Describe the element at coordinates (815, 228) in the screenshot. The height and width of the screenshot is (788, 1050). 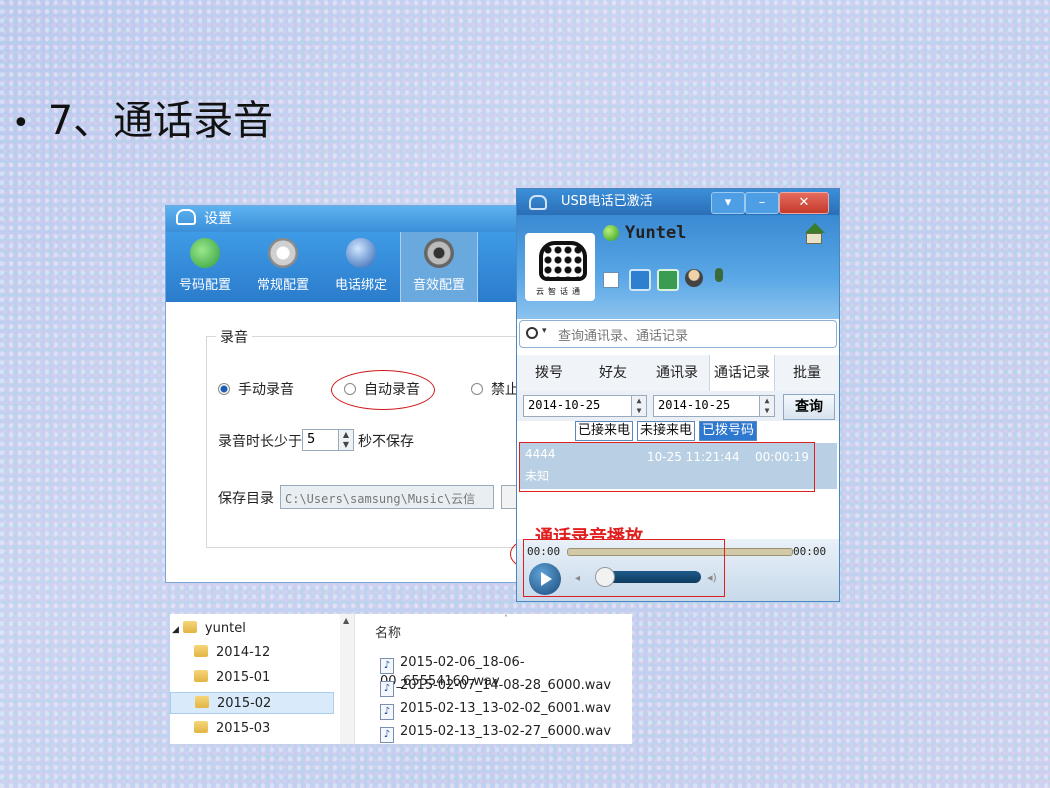
I see `home-icon` at that location.